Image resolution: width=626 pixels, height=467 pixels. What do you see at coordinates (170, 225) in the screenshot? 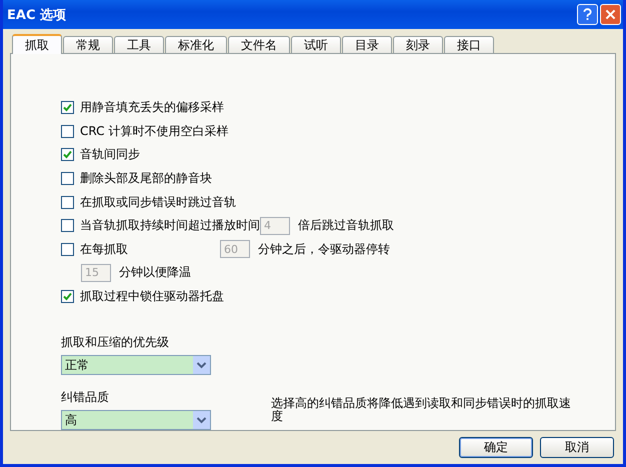
I see `option-label: 当音轨抓取持续时间超过播放时间` at bounding box center [170, 225].